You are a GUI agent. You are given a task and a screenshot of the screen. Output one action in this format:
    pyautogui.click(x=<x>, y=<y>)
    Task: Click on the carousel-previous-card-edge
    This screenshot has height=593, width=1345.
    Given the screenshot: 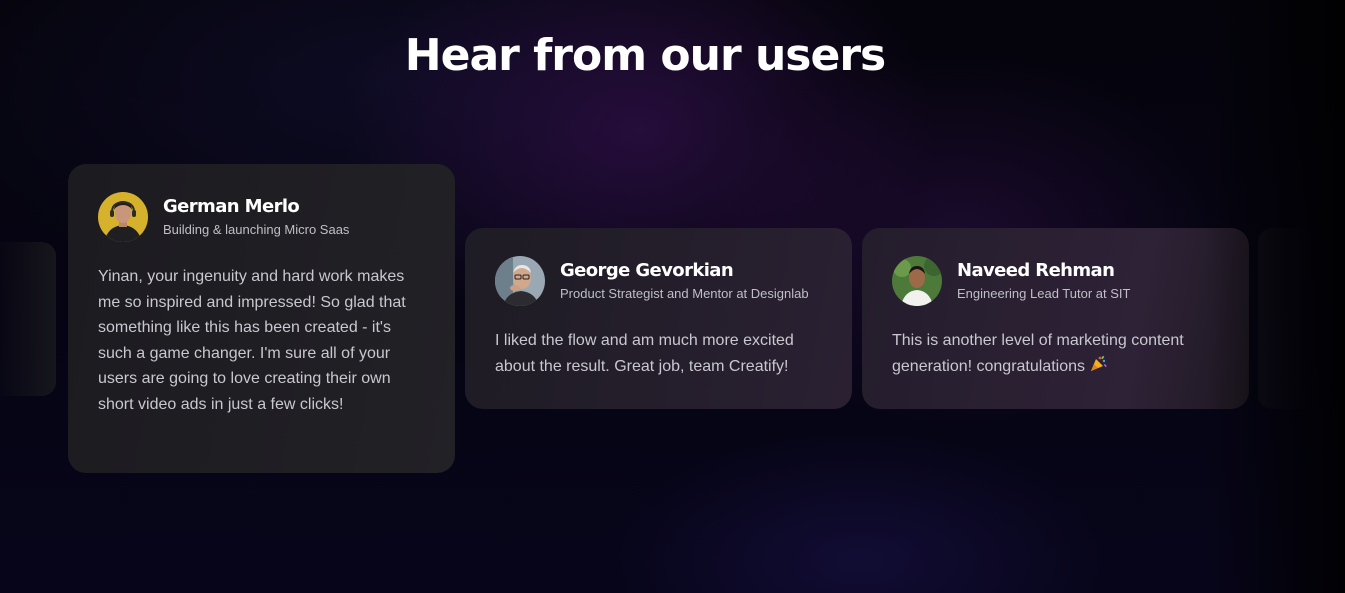 What is the action you would take?
    pyautogui.click(x=28, y=319)
    